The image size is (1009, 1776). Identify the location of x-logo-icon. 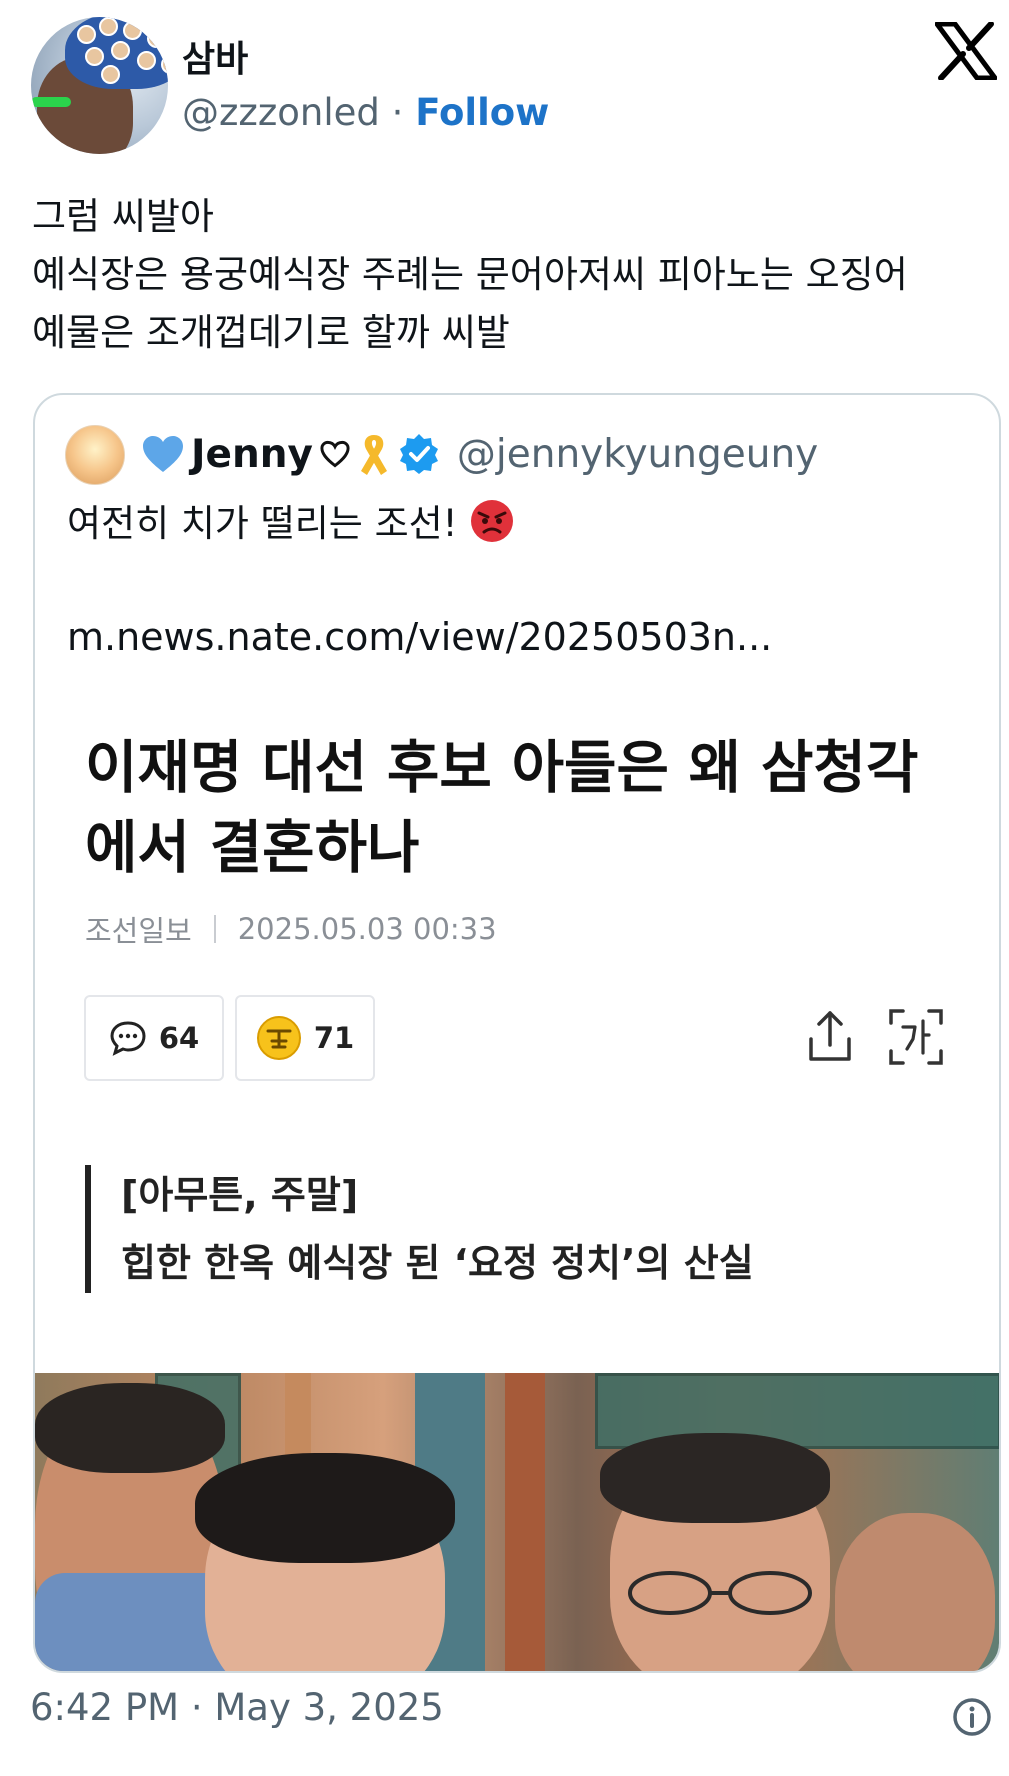
(966, 51).